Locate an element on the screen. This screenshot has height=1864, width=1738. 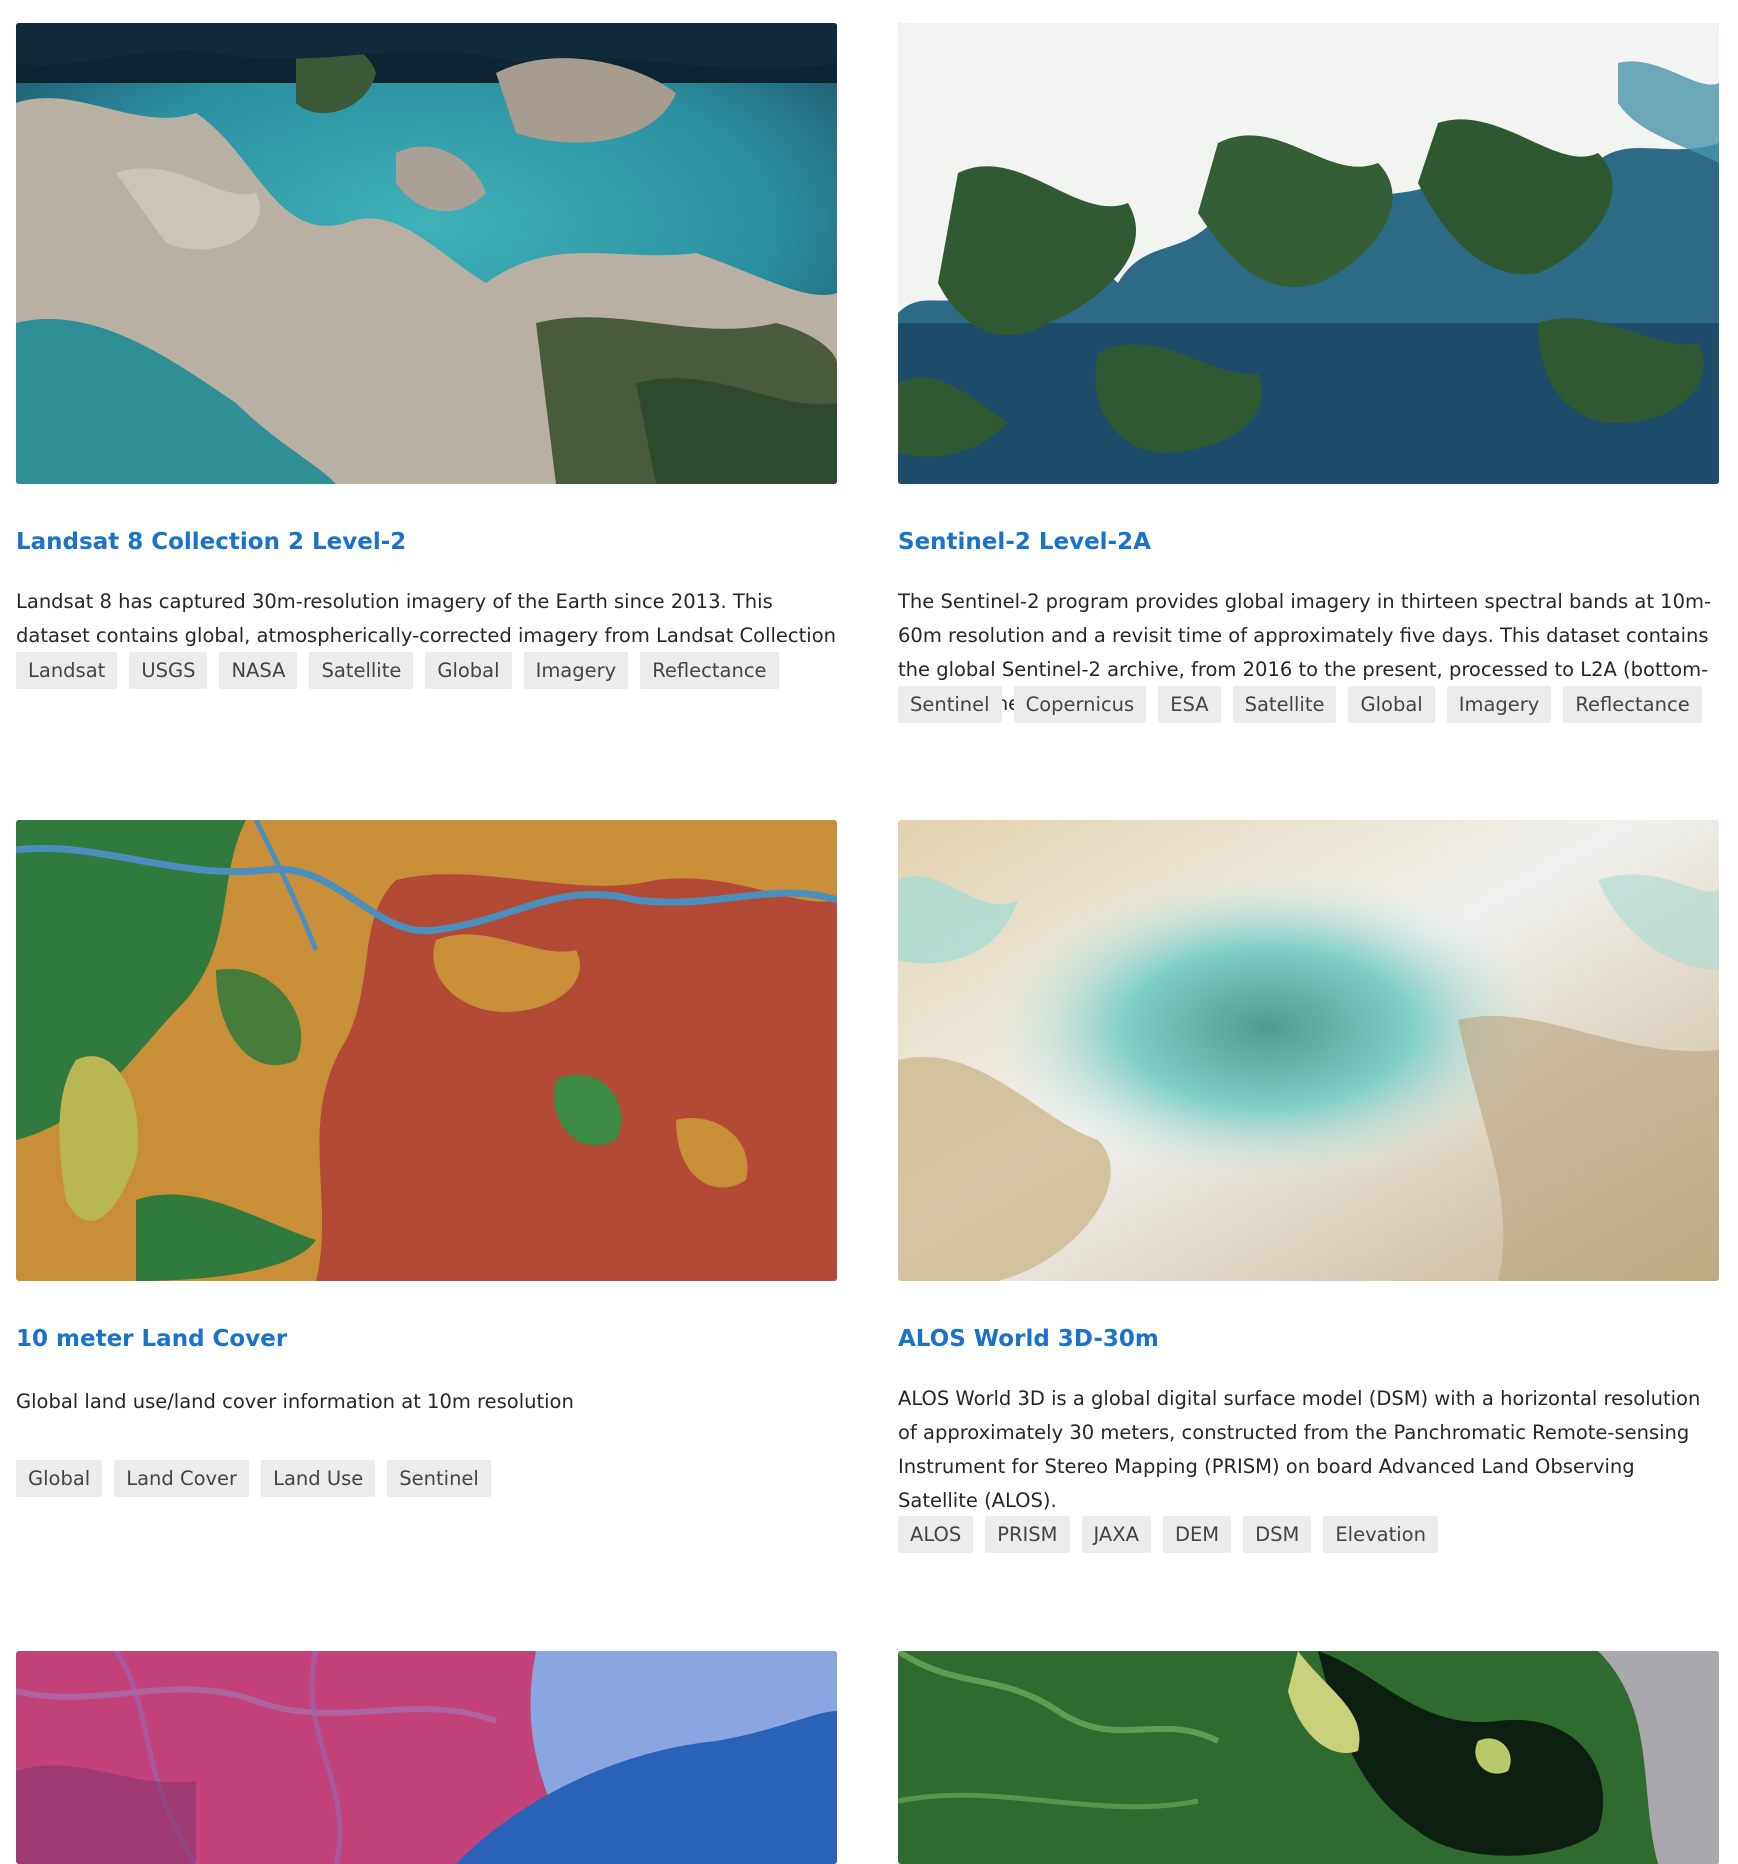
false-color-thumbnail is located at coordinates (426, 1757).